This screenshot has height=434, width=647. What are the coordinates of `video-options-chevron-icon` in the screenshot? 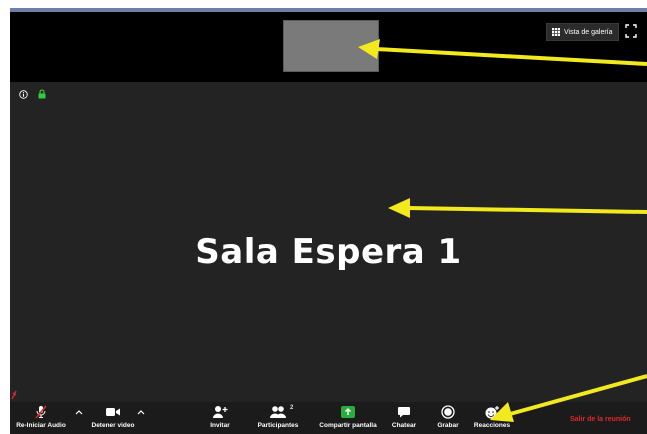 It's located at (141, 412).